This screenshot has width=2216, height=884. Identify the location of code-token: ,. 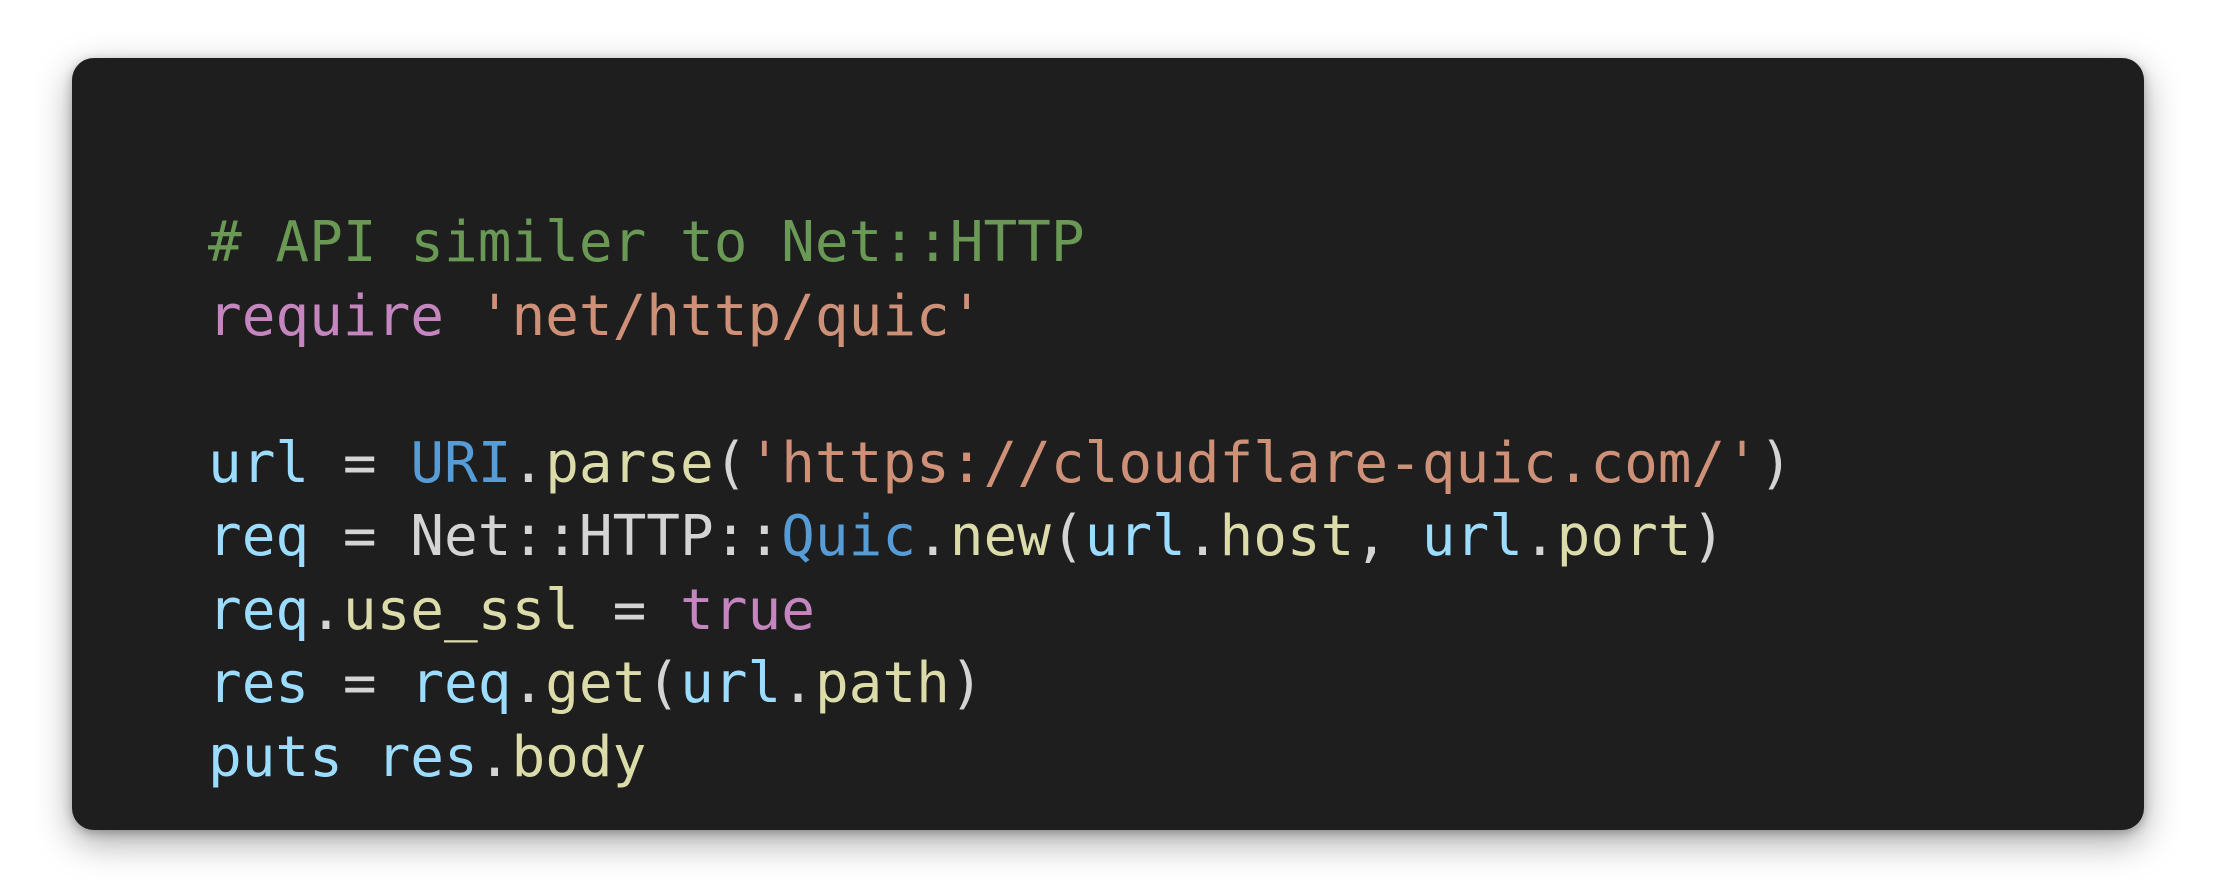
(1388, 536).